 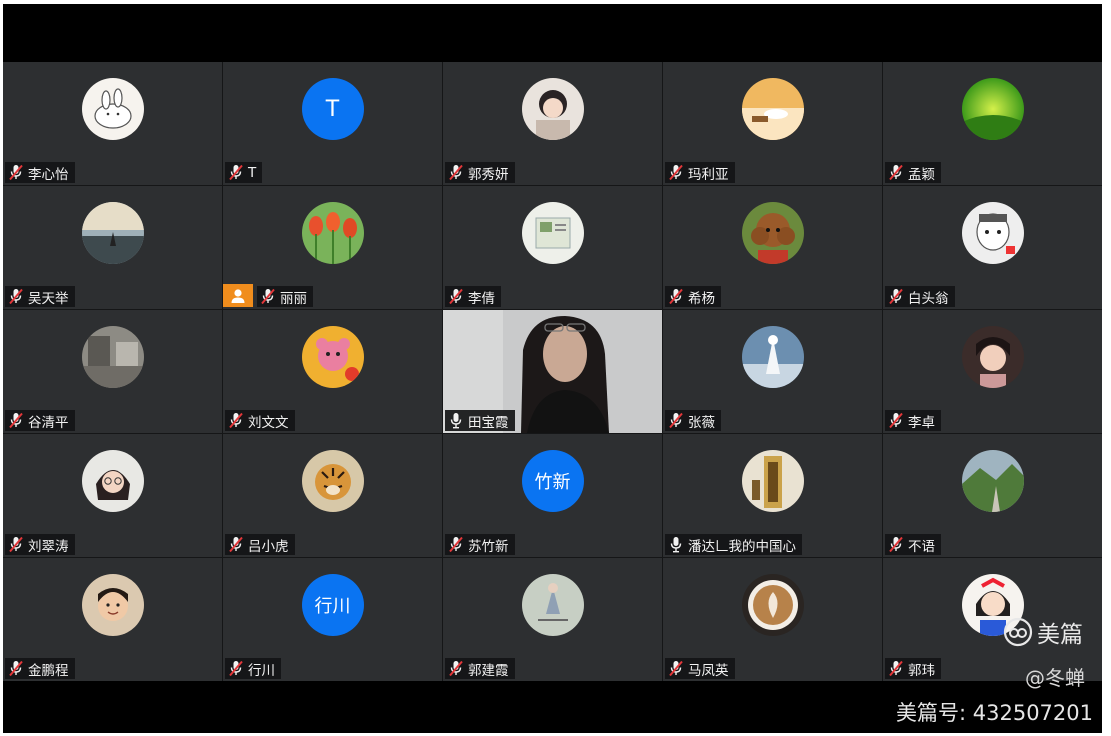 I want to click on participant-namebar: 金鹏程, so click(x=40, y=668).